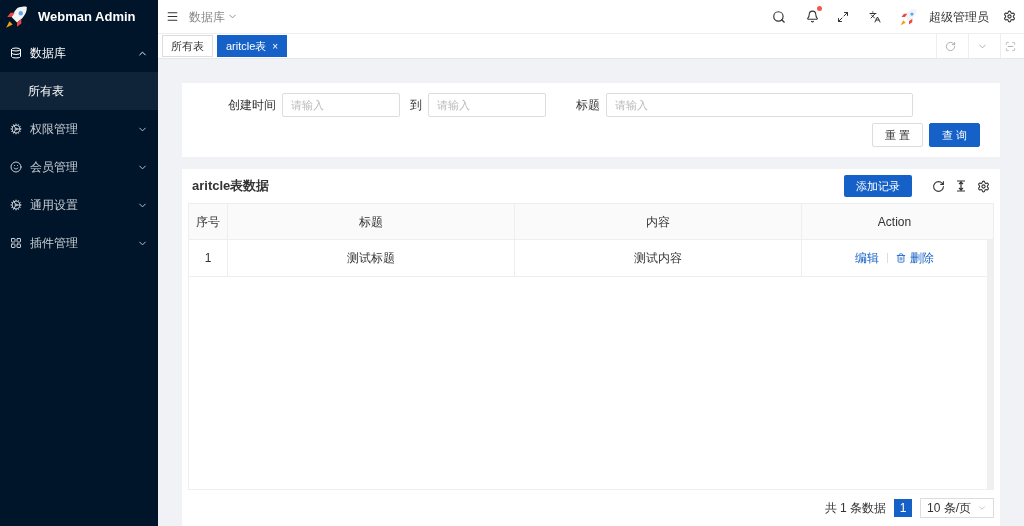 The height and width of the screenshot is (526, 1024). What do you see at coordinates (16, 167) in the screenshot?
I see `smiley-icon` at bounding box center [16, 167].